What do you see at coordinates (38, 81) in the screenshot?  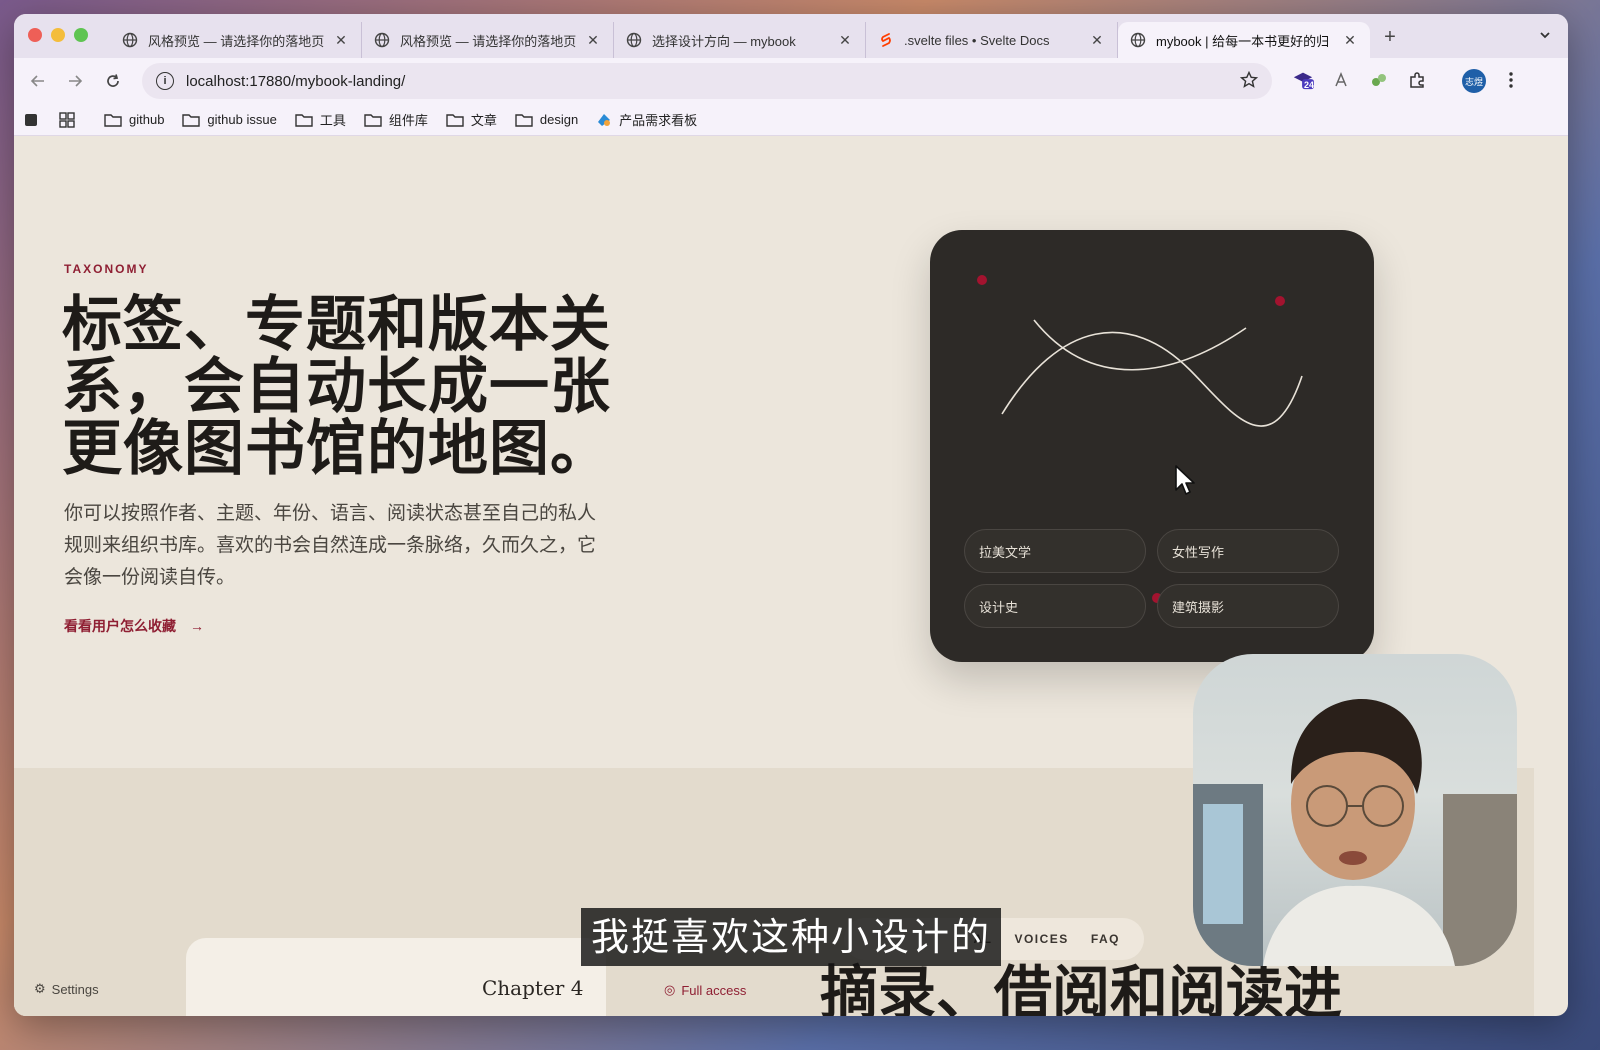 I see `back-icon` at bounding box center [38, 81].